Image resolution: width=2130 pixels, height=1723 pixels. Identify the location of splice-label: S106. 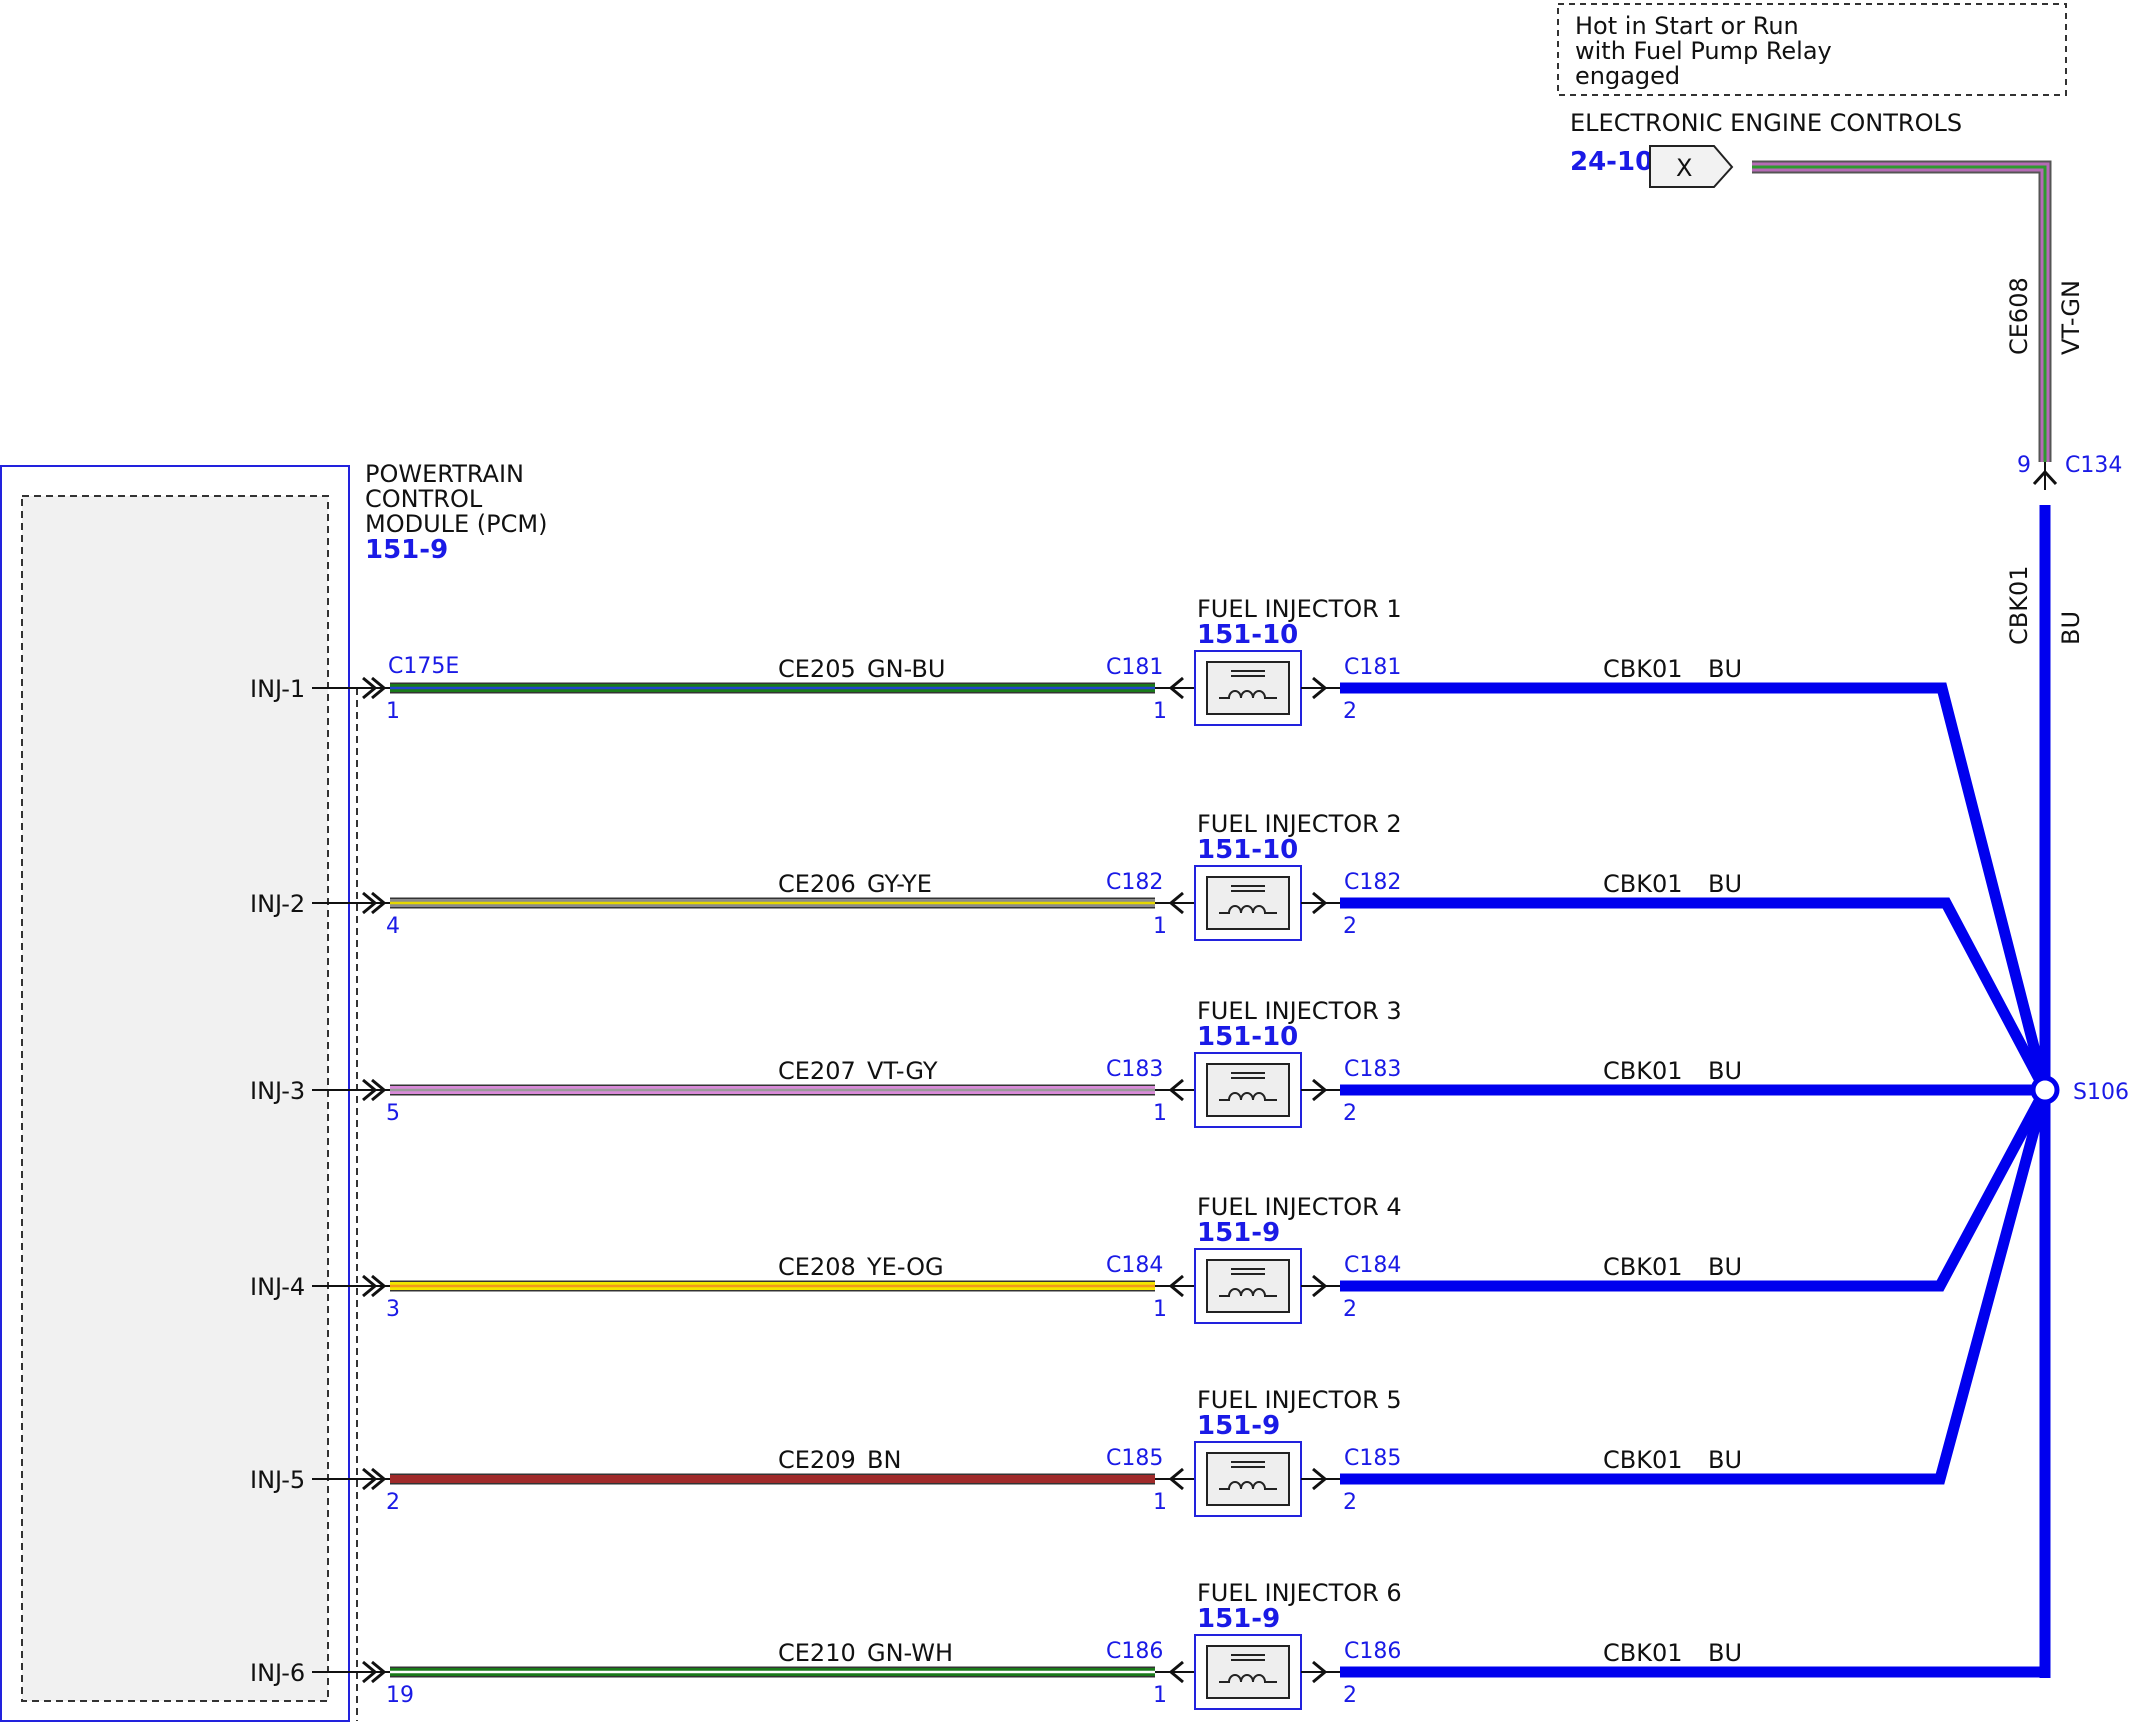
(2101, 1092).